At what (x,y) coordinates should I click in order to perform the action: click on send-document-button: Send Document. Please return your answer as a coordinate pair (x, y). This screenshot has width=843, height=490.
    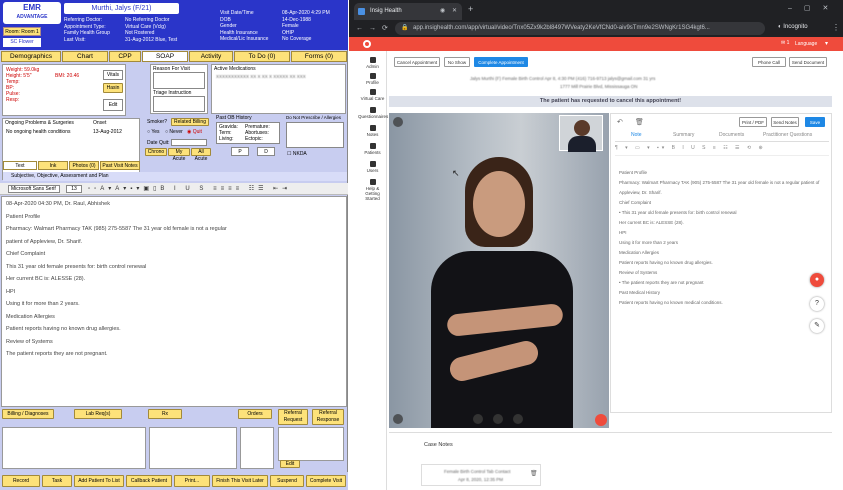
    Looking at the image, I should click on (808, 62).